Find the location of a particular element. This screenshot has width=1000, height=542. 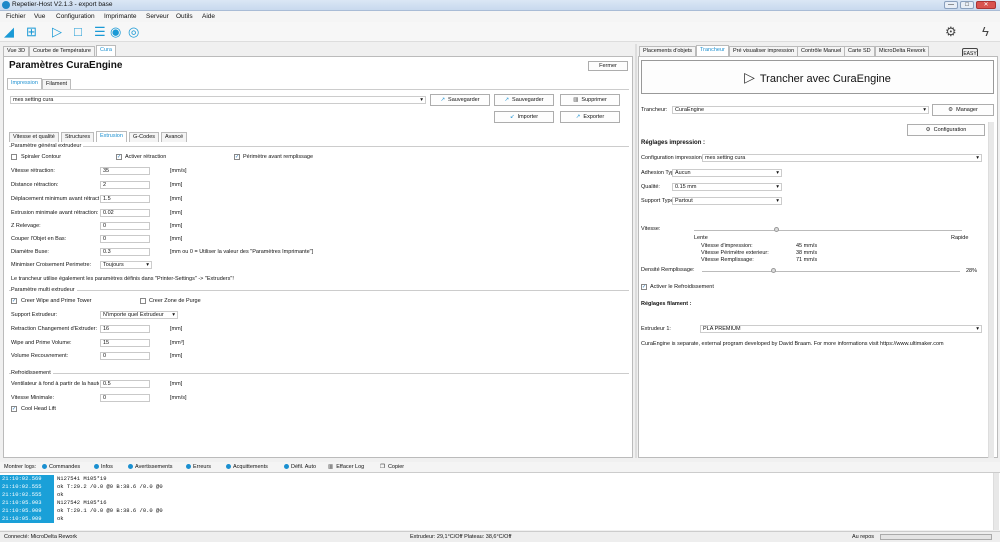

menu-outils: Outils is located at coordinates (184, 16).